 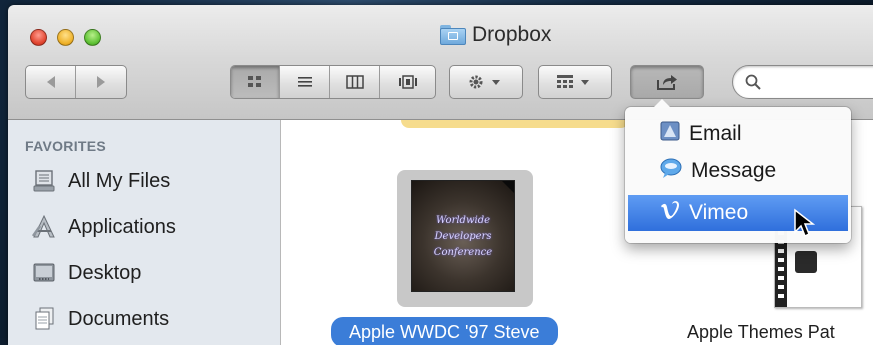 I want to click on window-title: Dropbox, so click(x=495, y=35).